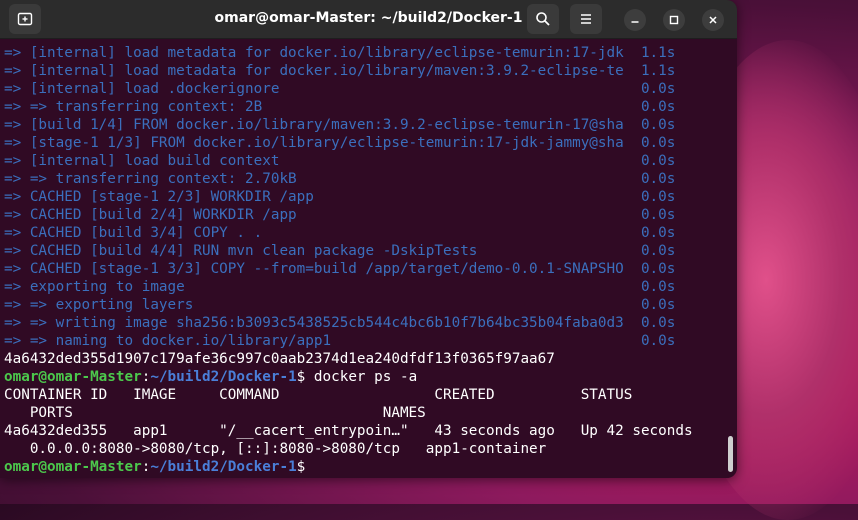 The image size is (858, 520). I want to click on menu-button, so click(586, 19).